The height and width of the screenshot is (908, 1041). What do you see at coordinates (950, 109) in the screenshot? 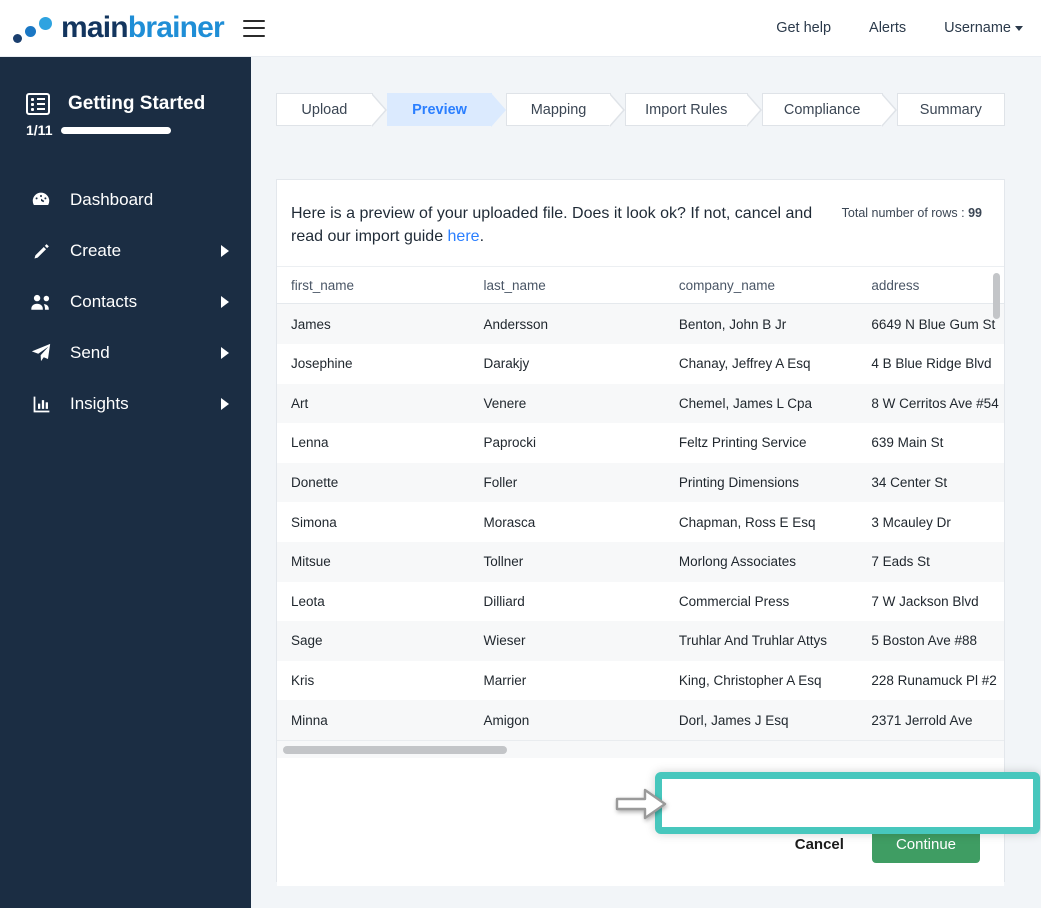
I see `stepper-item-summary: Summary` at bounding box center [950, 109].